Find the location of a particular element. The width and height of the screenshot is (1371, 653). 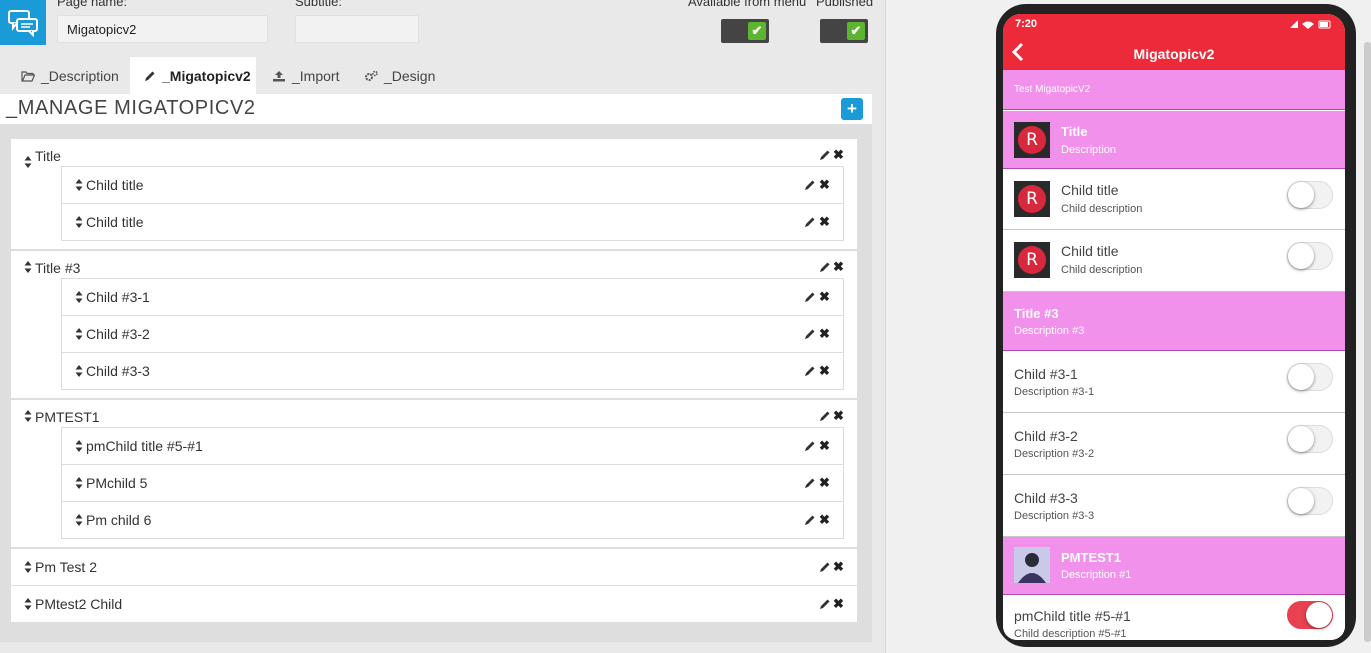

topic-thumbnail: R is located at coordinates (1032, 140).